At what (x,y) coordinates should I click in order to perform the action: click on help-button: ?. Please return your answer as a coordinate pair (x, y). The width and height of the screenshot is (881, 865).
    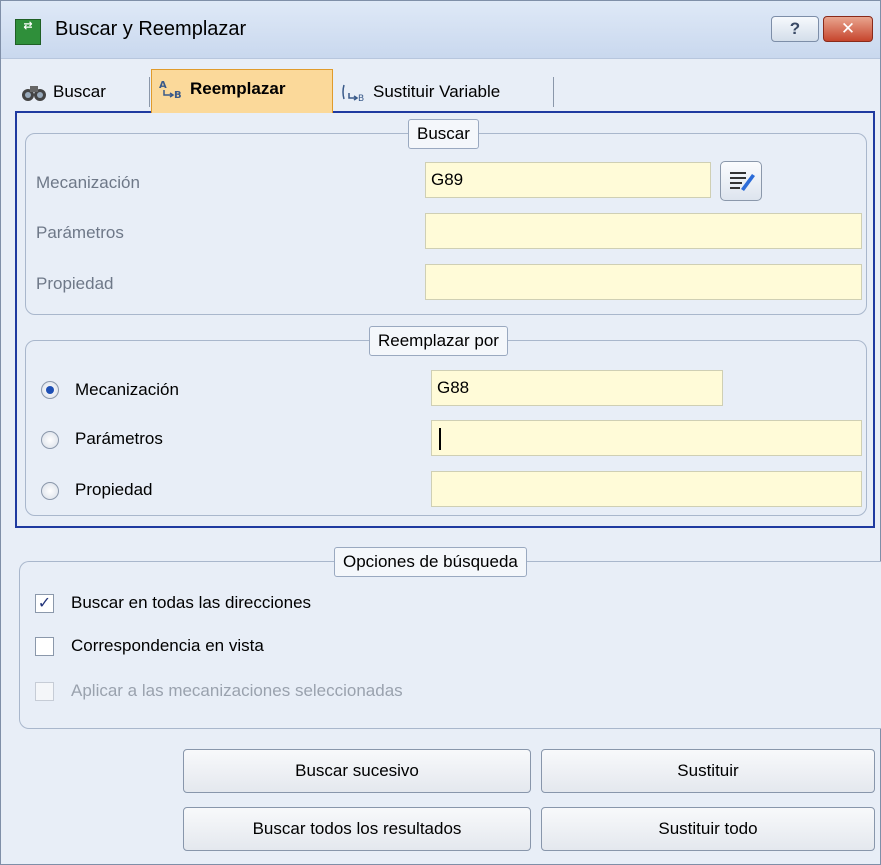
    Looking at the image, I should click on (795, 29).